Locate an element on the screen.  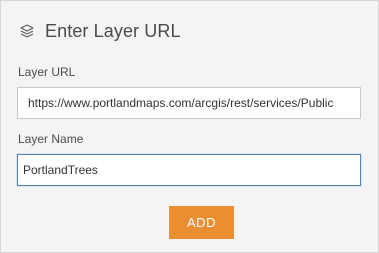
layer-name-label: Layer Name is located at coordinates (51, 139).